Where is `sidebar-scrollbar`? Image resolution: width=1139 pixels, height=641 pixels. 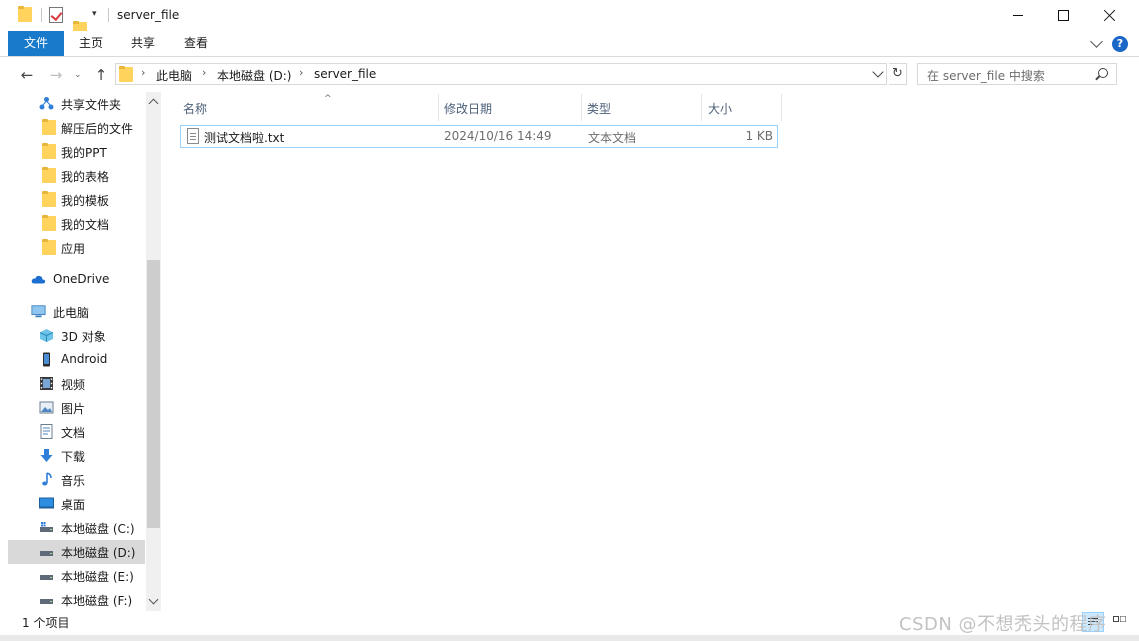
sidebar-scrollbar is located at coordinates (153, 351).